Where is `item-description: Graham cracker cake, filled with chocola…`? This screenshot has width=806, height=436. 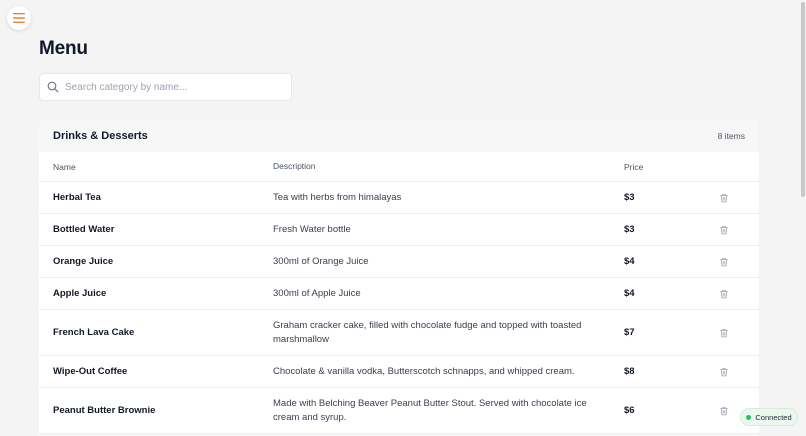 item-description: Graham cracker cake, filled with chocola… is located at coordinates (427, 332).